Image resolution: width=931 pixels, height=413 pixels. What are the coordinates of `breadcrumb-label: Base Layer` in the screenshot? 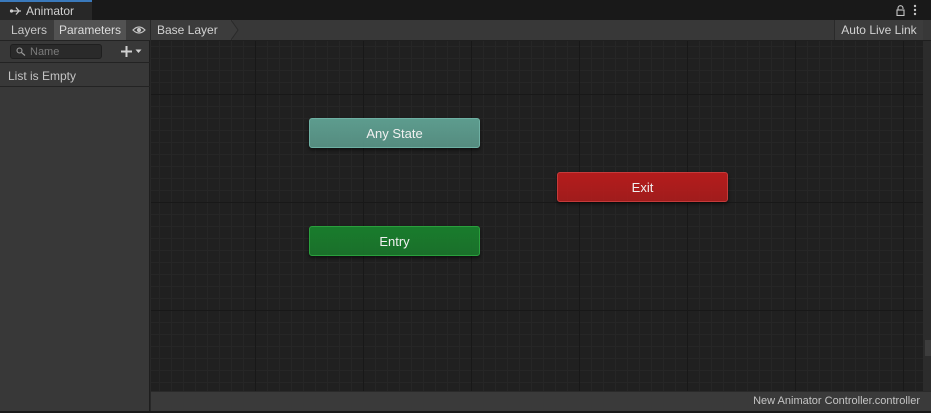 It's located at (187, 30).